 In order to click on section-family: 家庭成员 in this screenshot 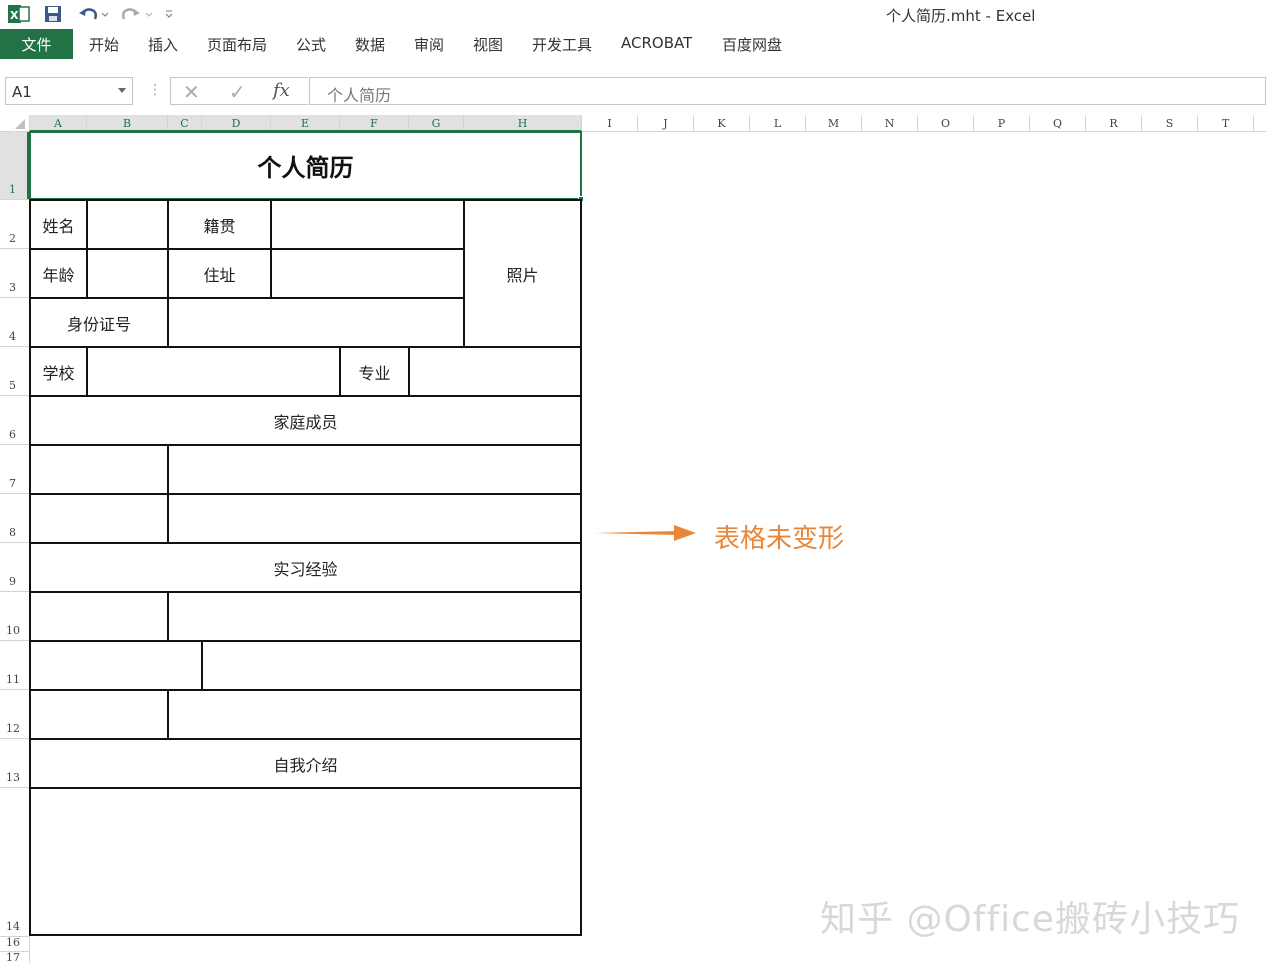, I will do `click(305, 420)`.